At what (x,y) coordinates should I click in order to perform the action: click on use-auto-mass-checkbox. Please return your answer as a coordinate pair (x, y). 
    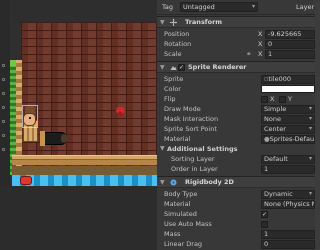
    Looking at the image, I should click on (264, 224).